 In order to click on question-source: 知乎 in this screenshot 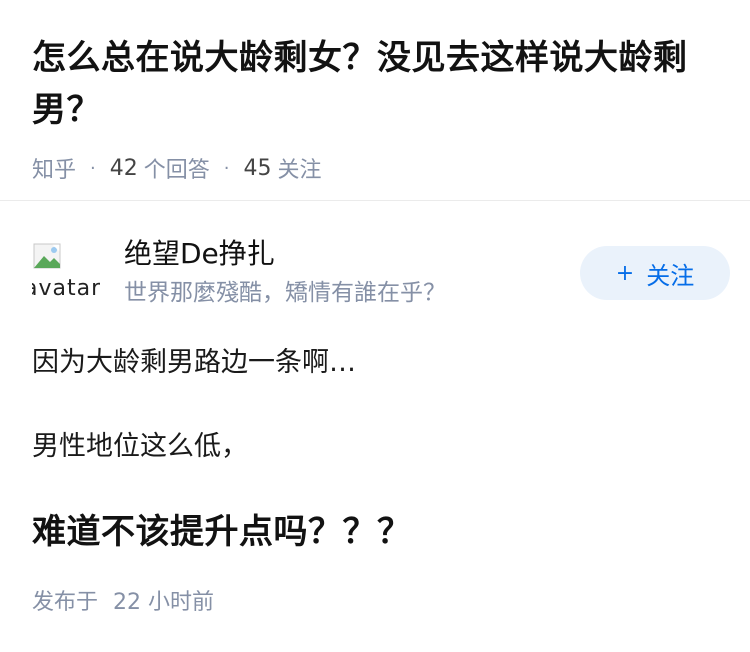, I will do `click(54, 168)`.